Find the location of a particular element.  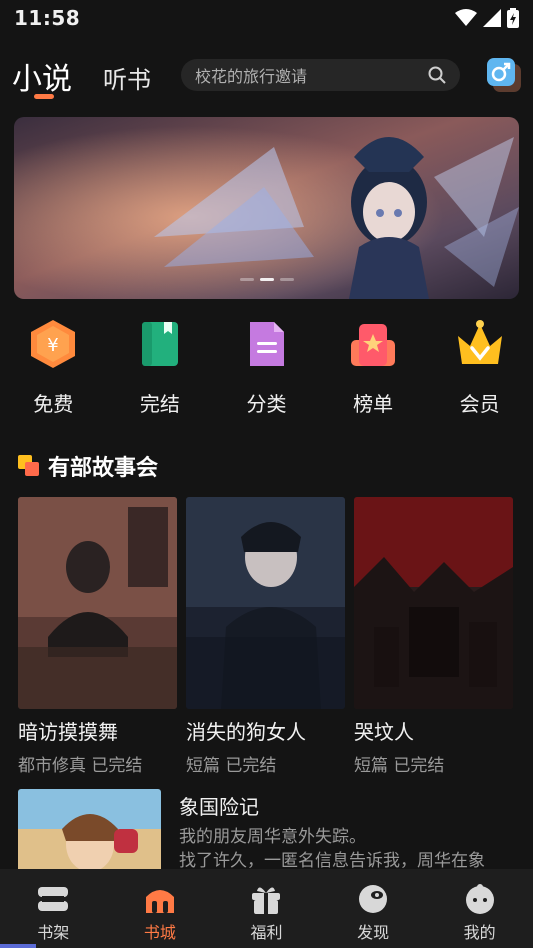

book-title: 哭坟人 is located at coordinates (384, 732).